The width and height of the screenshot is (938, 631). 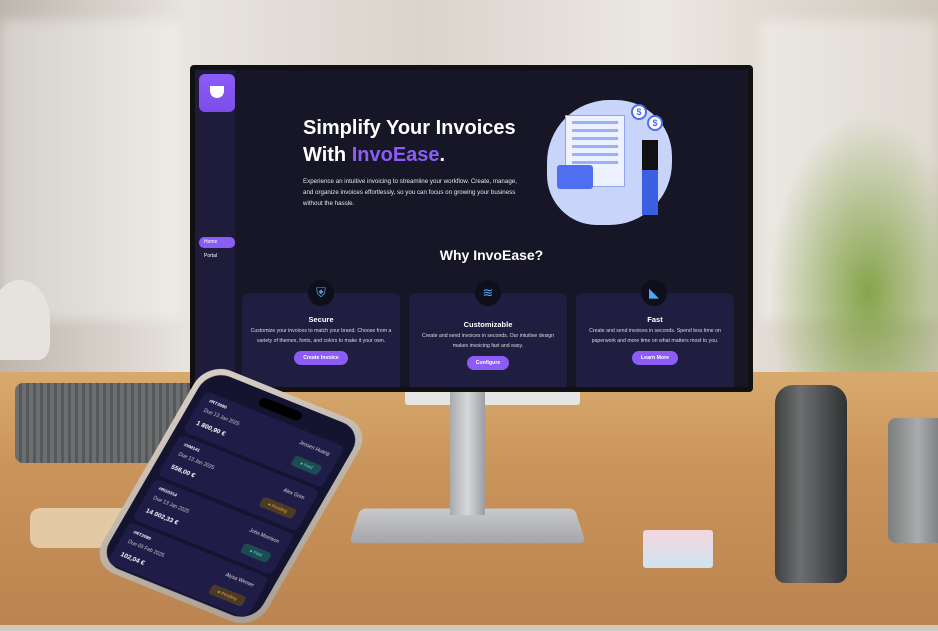 What do you see at coordinates (409, 128) in the screenshot?
I see `hero-title-line1: Simplify Your Invoices` at bounding box center [409, 128].